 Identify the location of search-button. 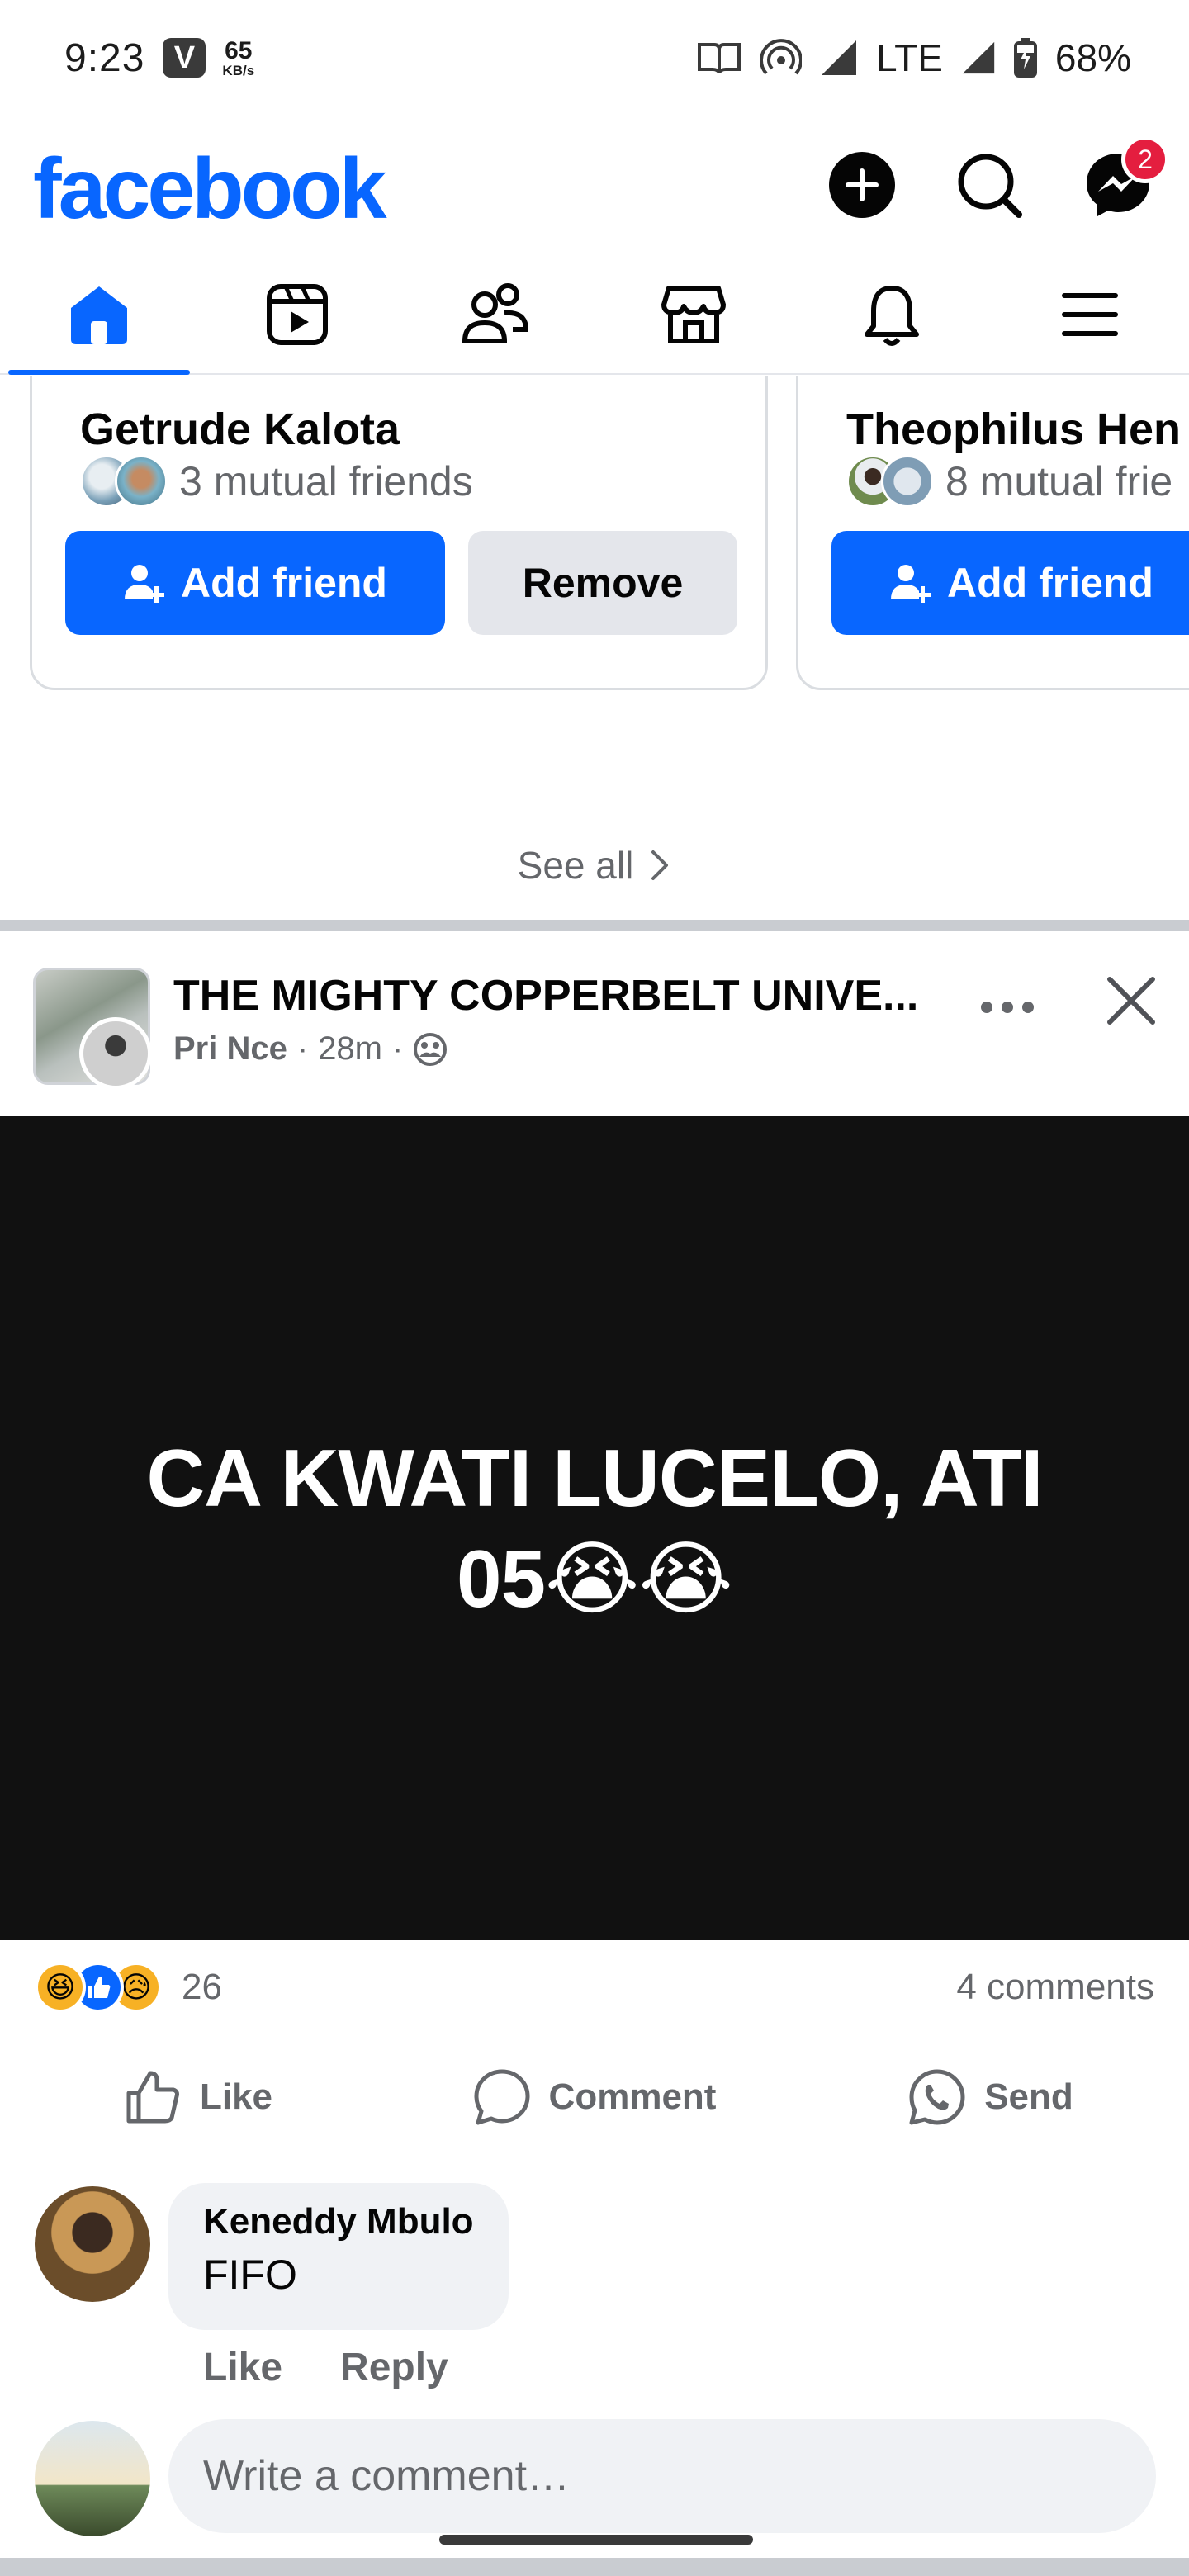
(989, 185).